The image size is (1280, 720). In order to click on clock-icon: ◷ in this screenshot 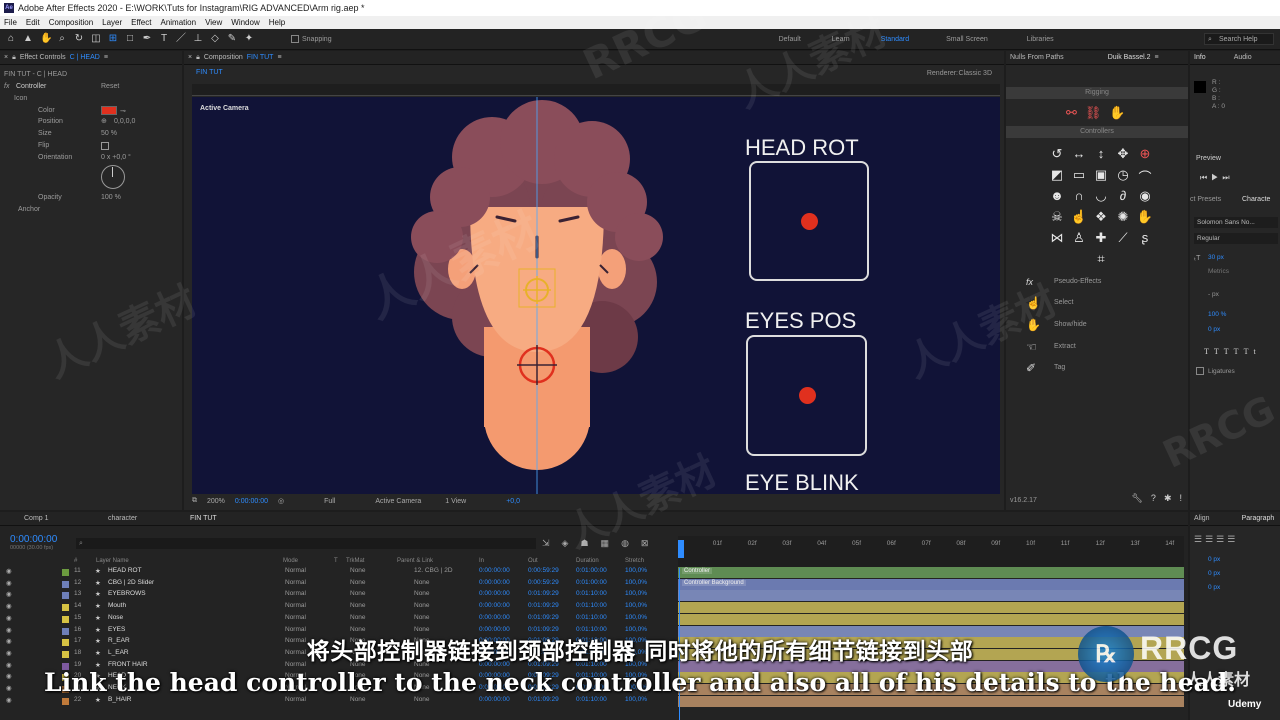, I will do `click(1123, 175)`.